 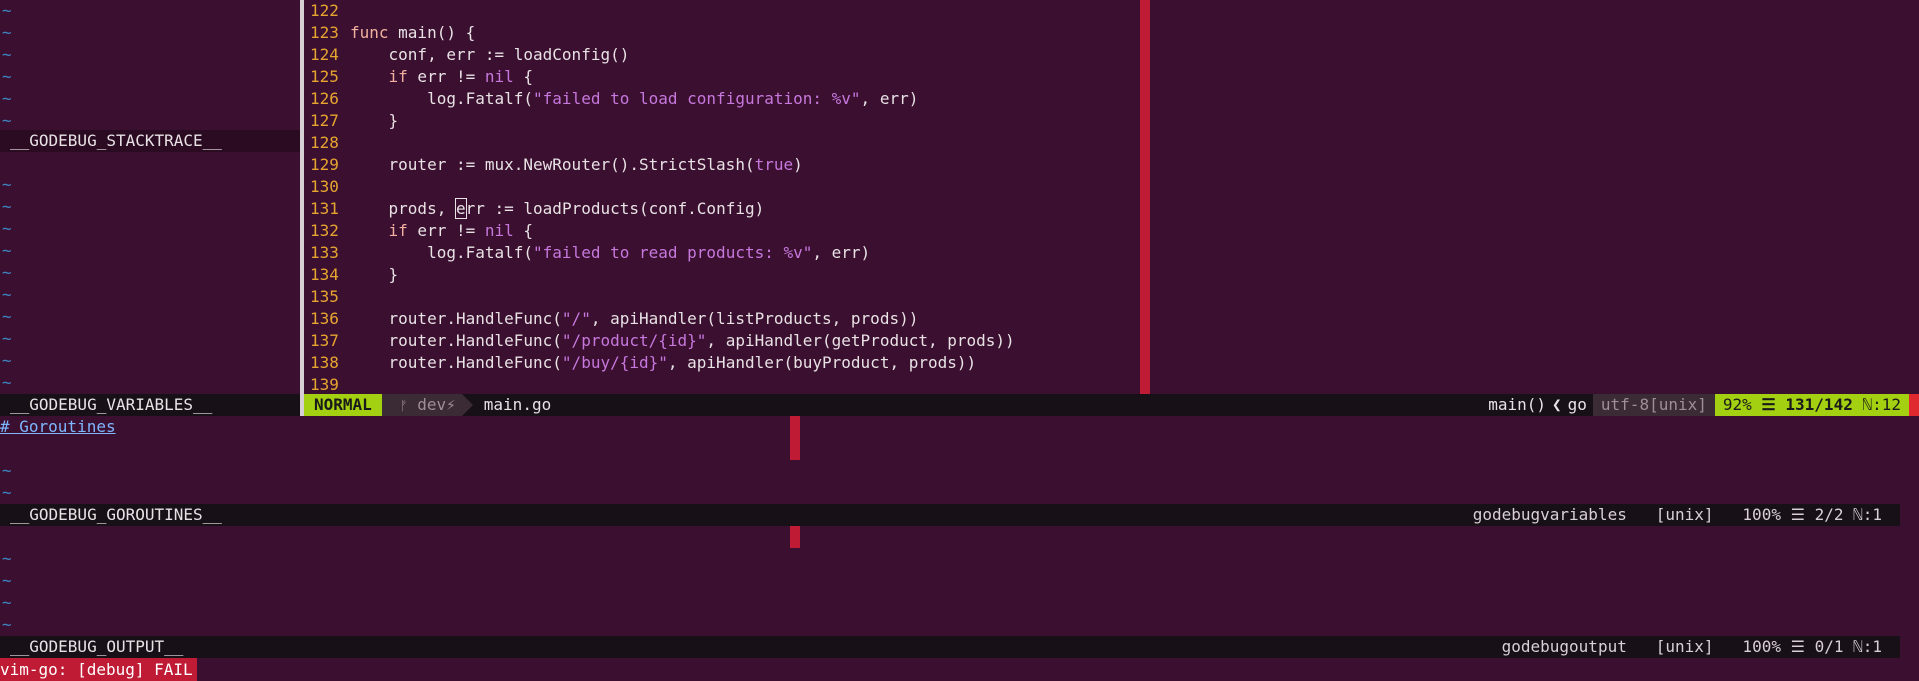 What do you see at coordinates (324, 98) in the screenshot?
I see `line-number: 126` at bounding box center [324, 98].